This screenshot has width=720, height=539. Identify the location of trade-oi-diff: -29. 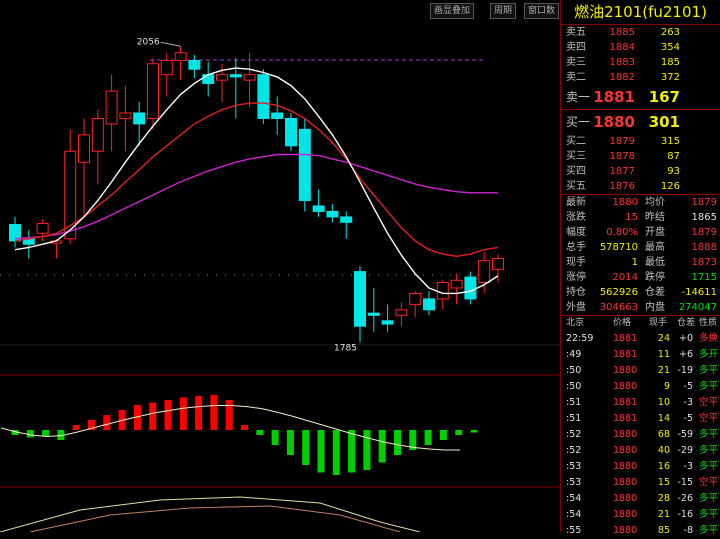
(685, 450).